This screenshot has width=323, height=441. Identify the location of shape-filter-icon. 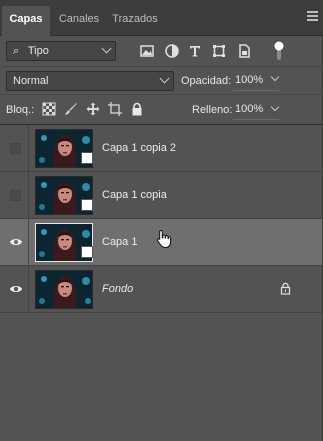
(219, 51).